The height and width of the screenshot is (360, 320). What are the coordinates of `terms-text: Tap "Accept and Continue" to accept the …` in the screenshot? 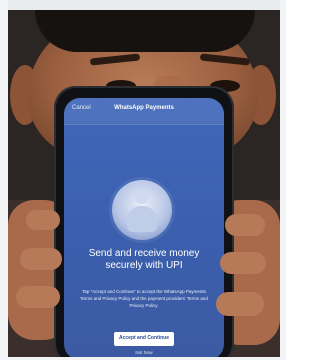 It's located at (144, 298).